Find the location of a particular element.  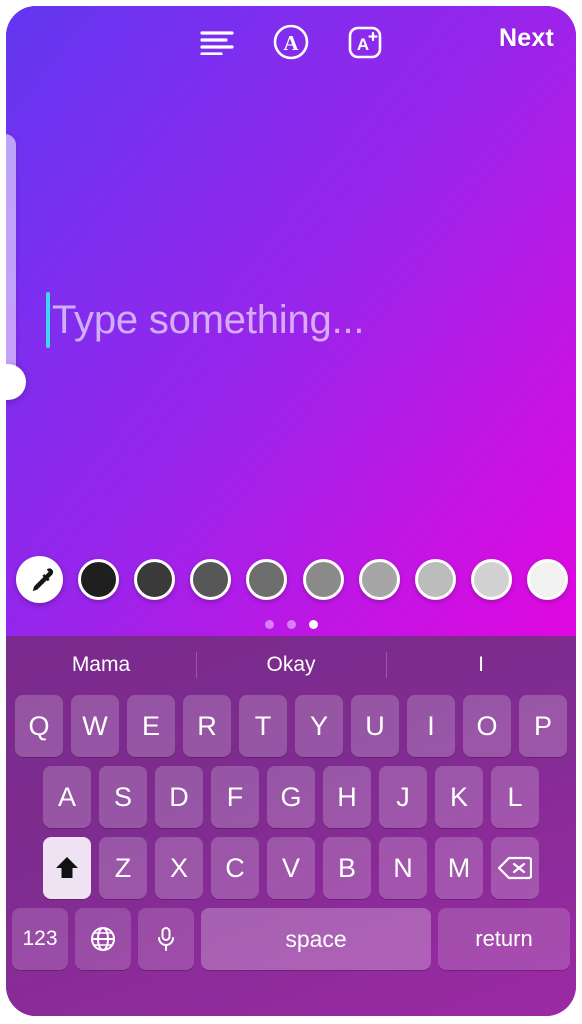

key-e: E is located at coordinates (151, 726).